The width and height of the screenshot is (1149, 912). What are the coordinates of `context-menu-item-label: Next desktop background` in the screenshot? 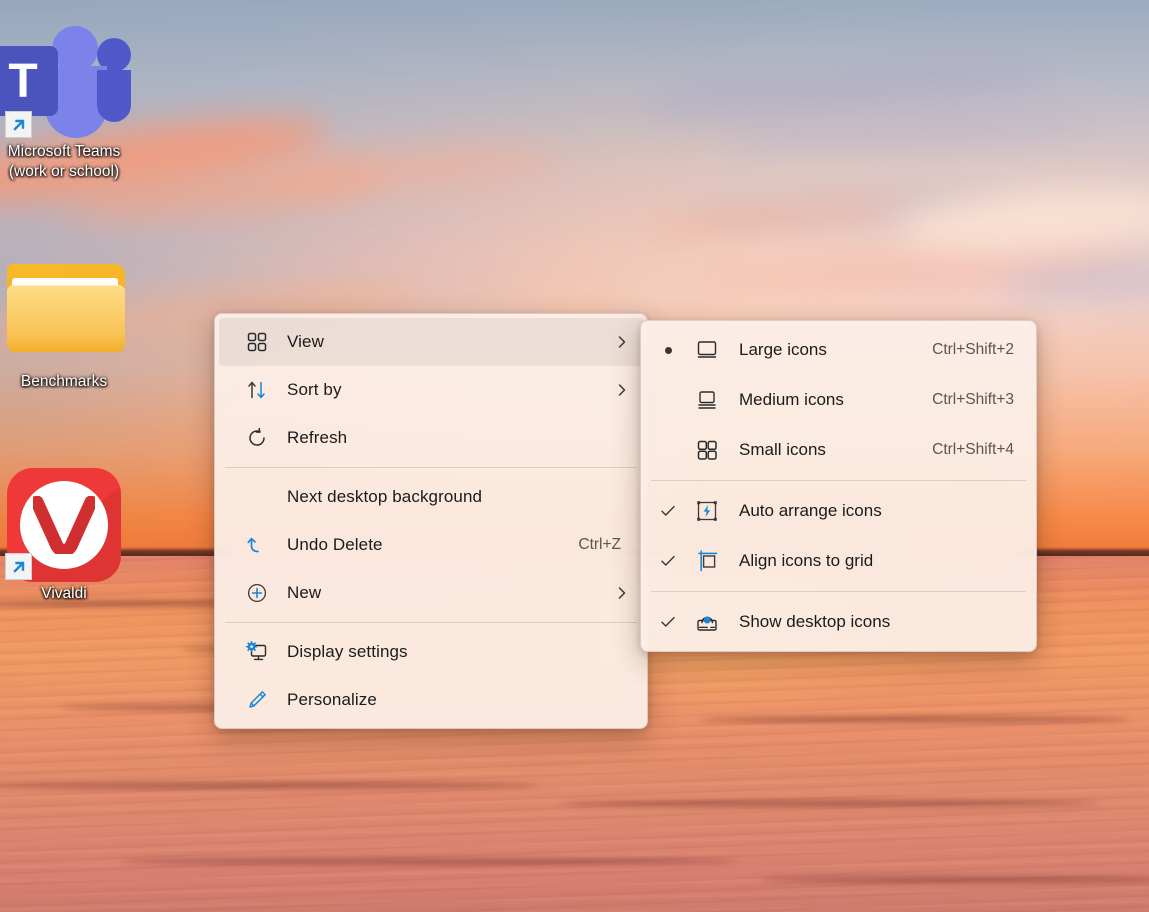 It's located at (385, 496).